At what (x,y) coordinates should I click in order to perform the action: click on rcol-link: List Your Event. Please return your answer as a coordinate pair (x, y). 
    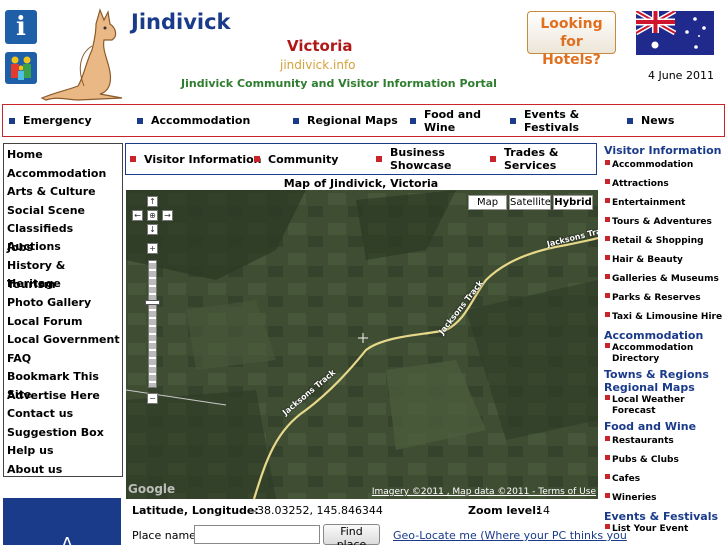
    Looking at the image, I should click on (665, 529).